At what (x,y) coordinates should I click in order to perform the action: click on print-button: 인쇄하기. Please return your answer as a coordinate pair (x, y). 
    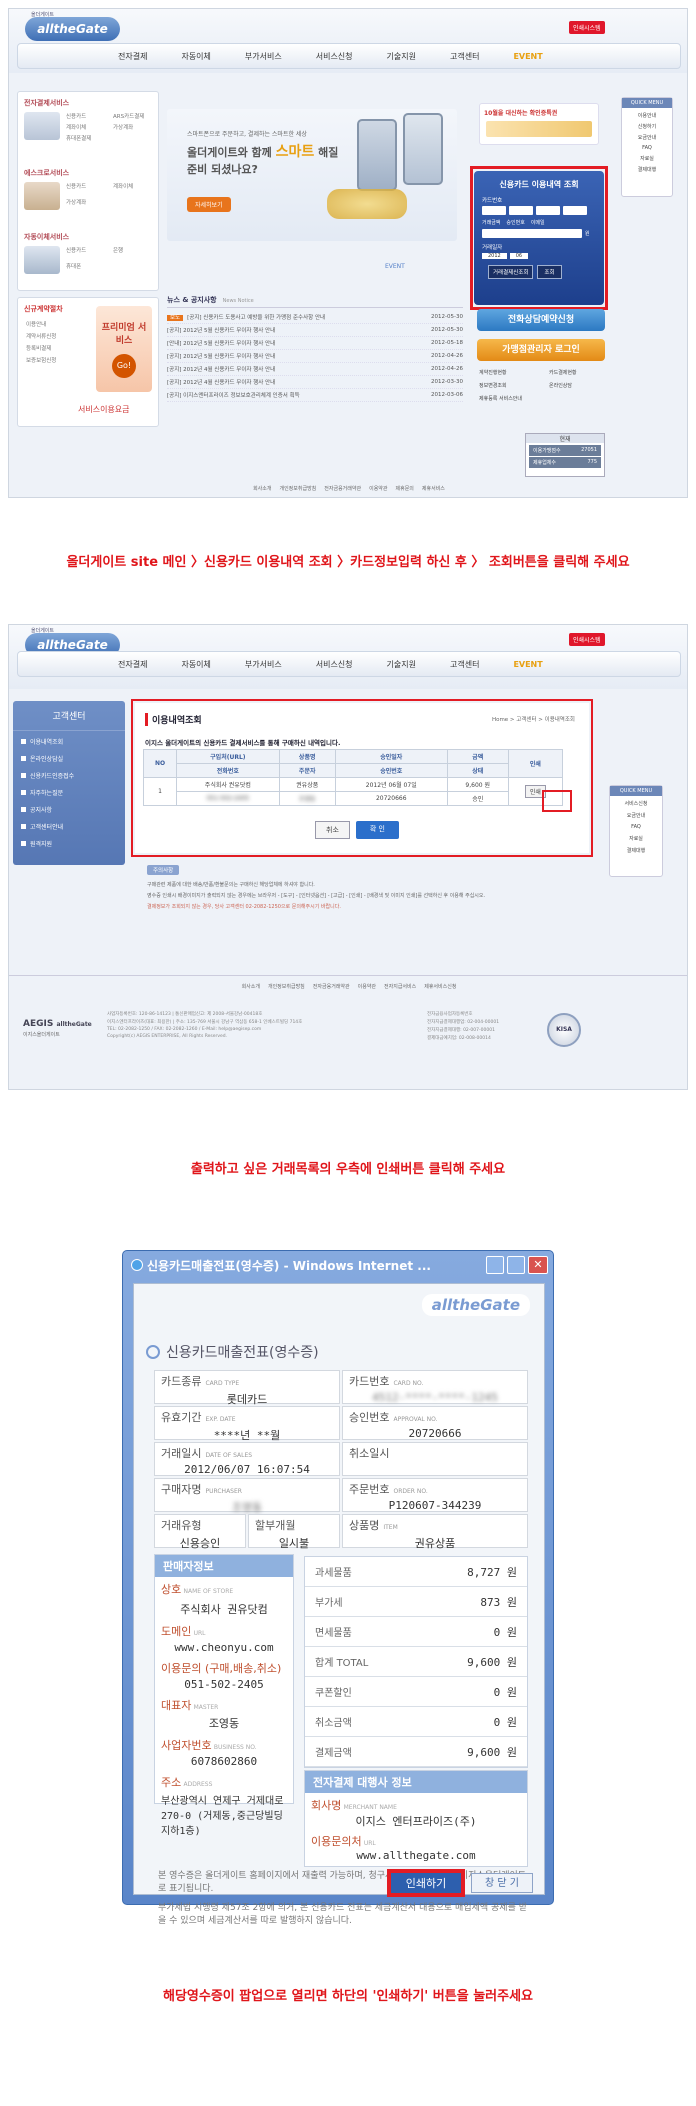
    Looking at the image, I should click on (426, 1883).